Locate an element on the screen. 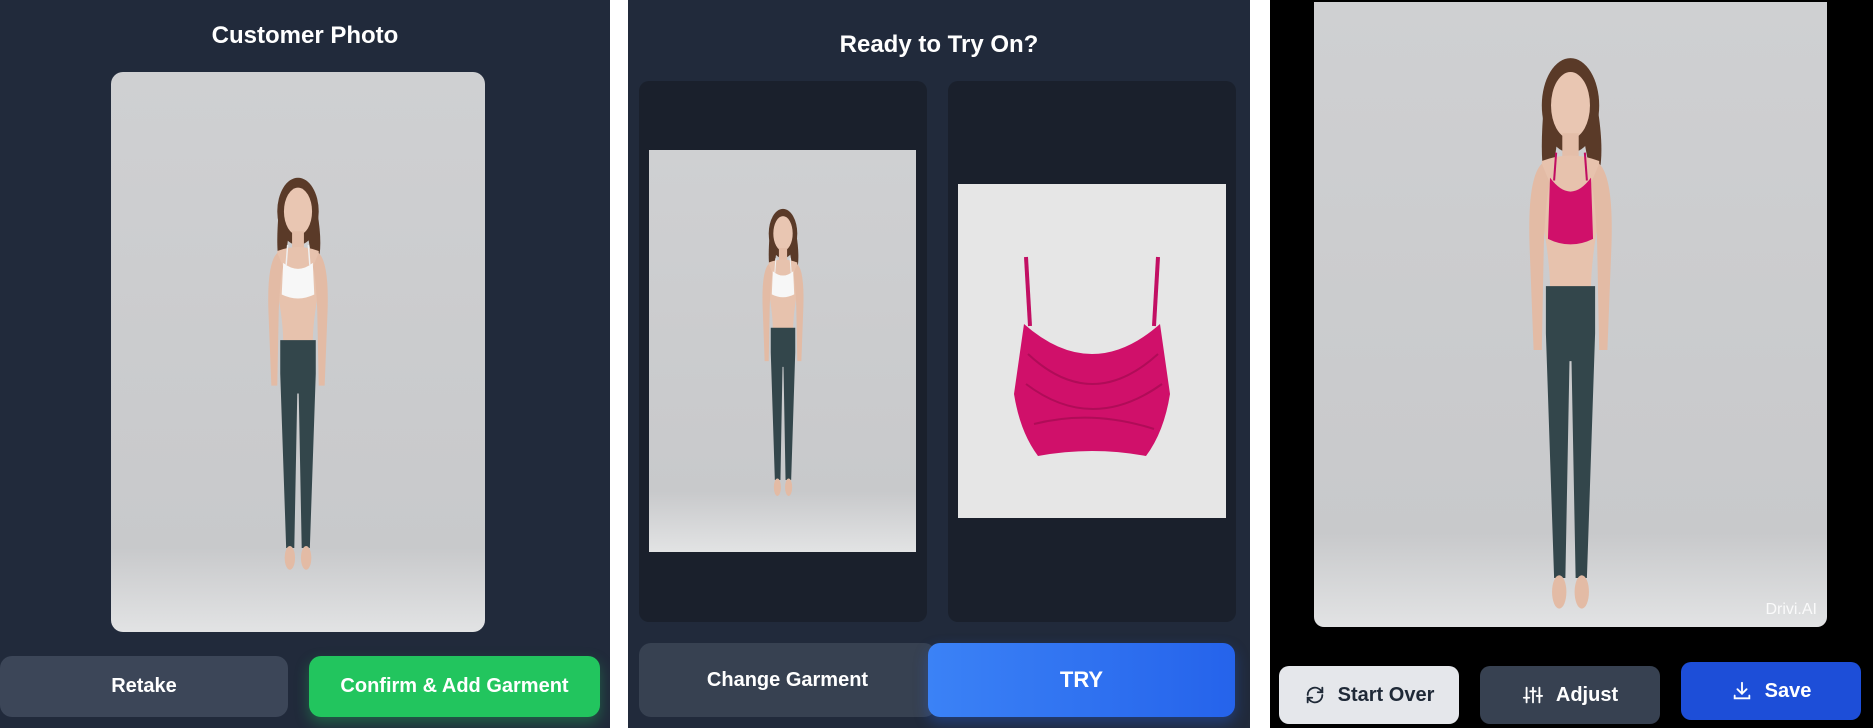 Image resolution: width=1873 pixels, height=728 pixels. start-over-button: Start Over is located at coordinates (1369, 695).